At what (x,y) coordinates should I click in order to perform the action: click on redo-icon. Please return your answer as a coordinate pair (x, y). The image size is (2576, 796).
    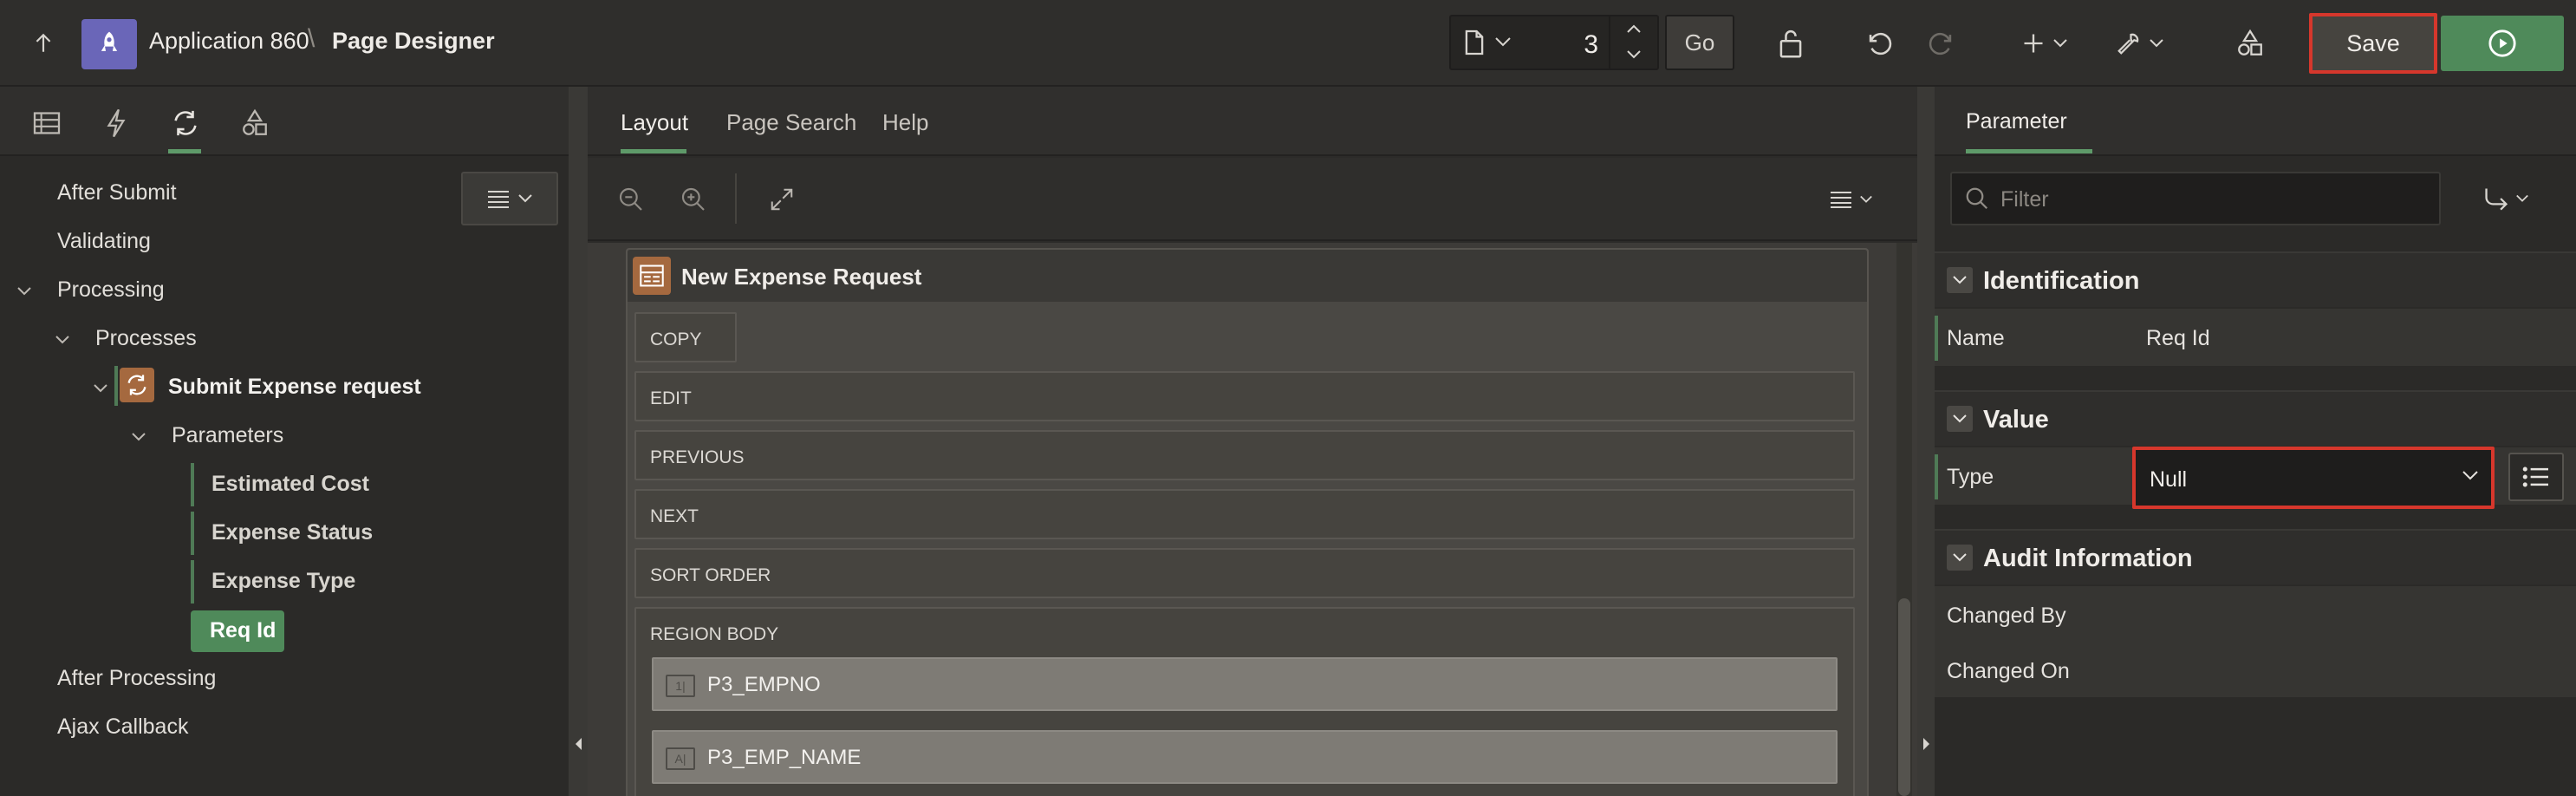
    Looking at the image, I should click on (1941, 43).